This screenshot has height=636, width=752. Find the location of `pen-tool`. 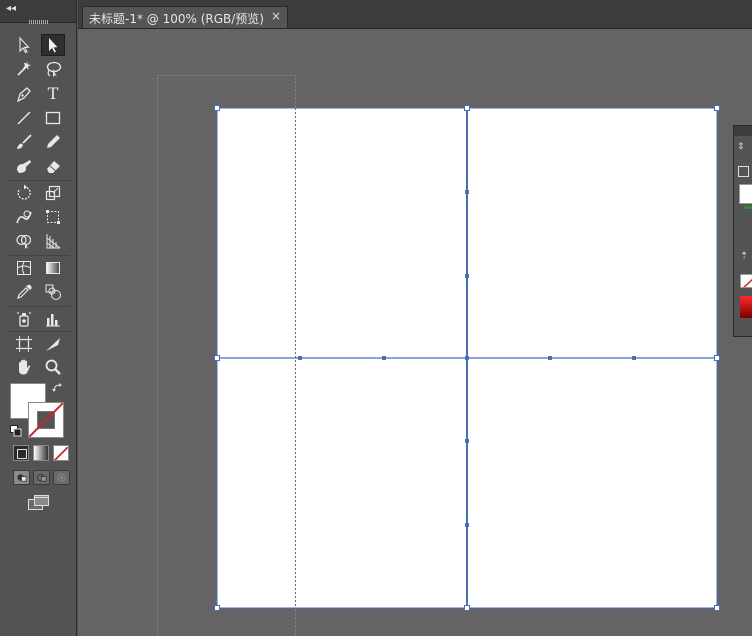

pen-tool is located at coordinates (24, 94).